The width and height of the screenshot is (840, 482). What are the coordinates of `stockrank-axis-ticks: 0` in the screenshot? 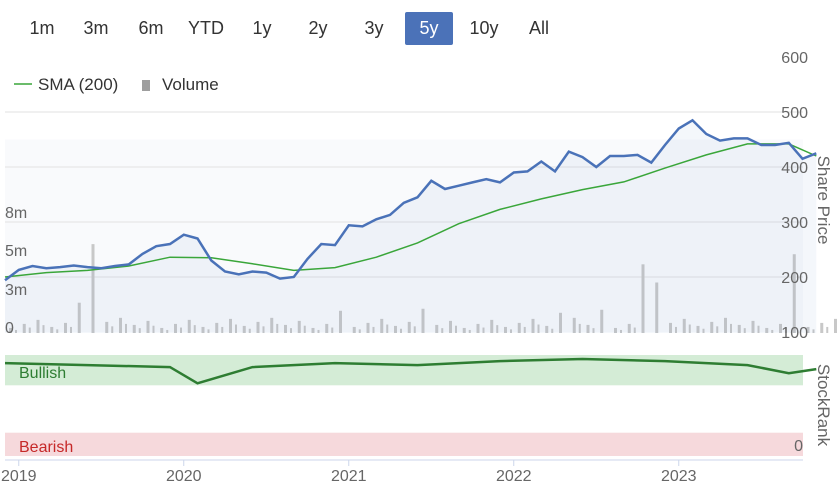 It's located at (798, 446).